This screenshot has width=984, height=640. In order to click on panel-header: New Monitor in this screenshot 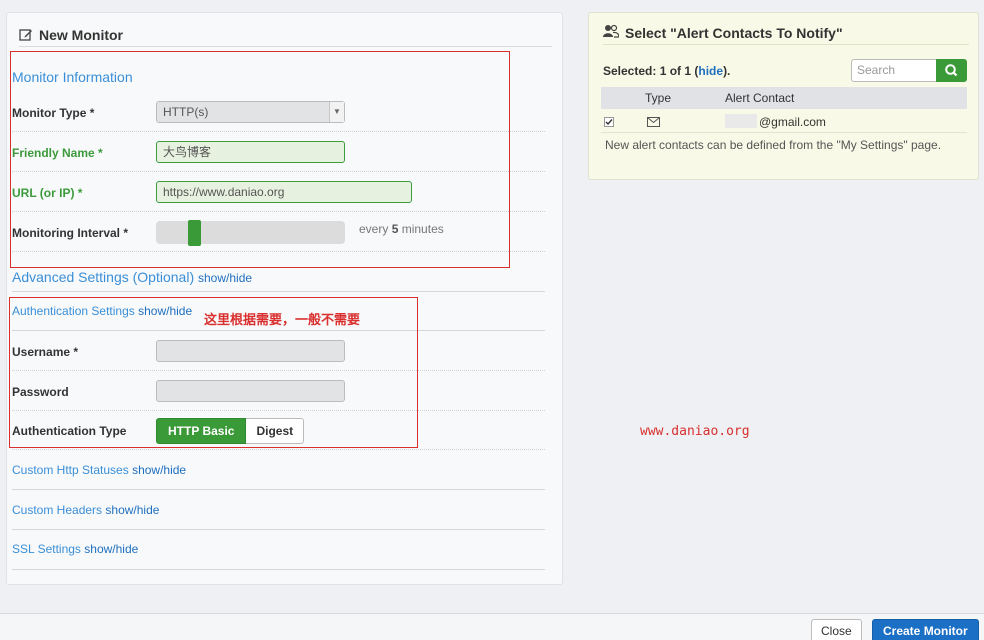, I will do `click(285, 35)`.